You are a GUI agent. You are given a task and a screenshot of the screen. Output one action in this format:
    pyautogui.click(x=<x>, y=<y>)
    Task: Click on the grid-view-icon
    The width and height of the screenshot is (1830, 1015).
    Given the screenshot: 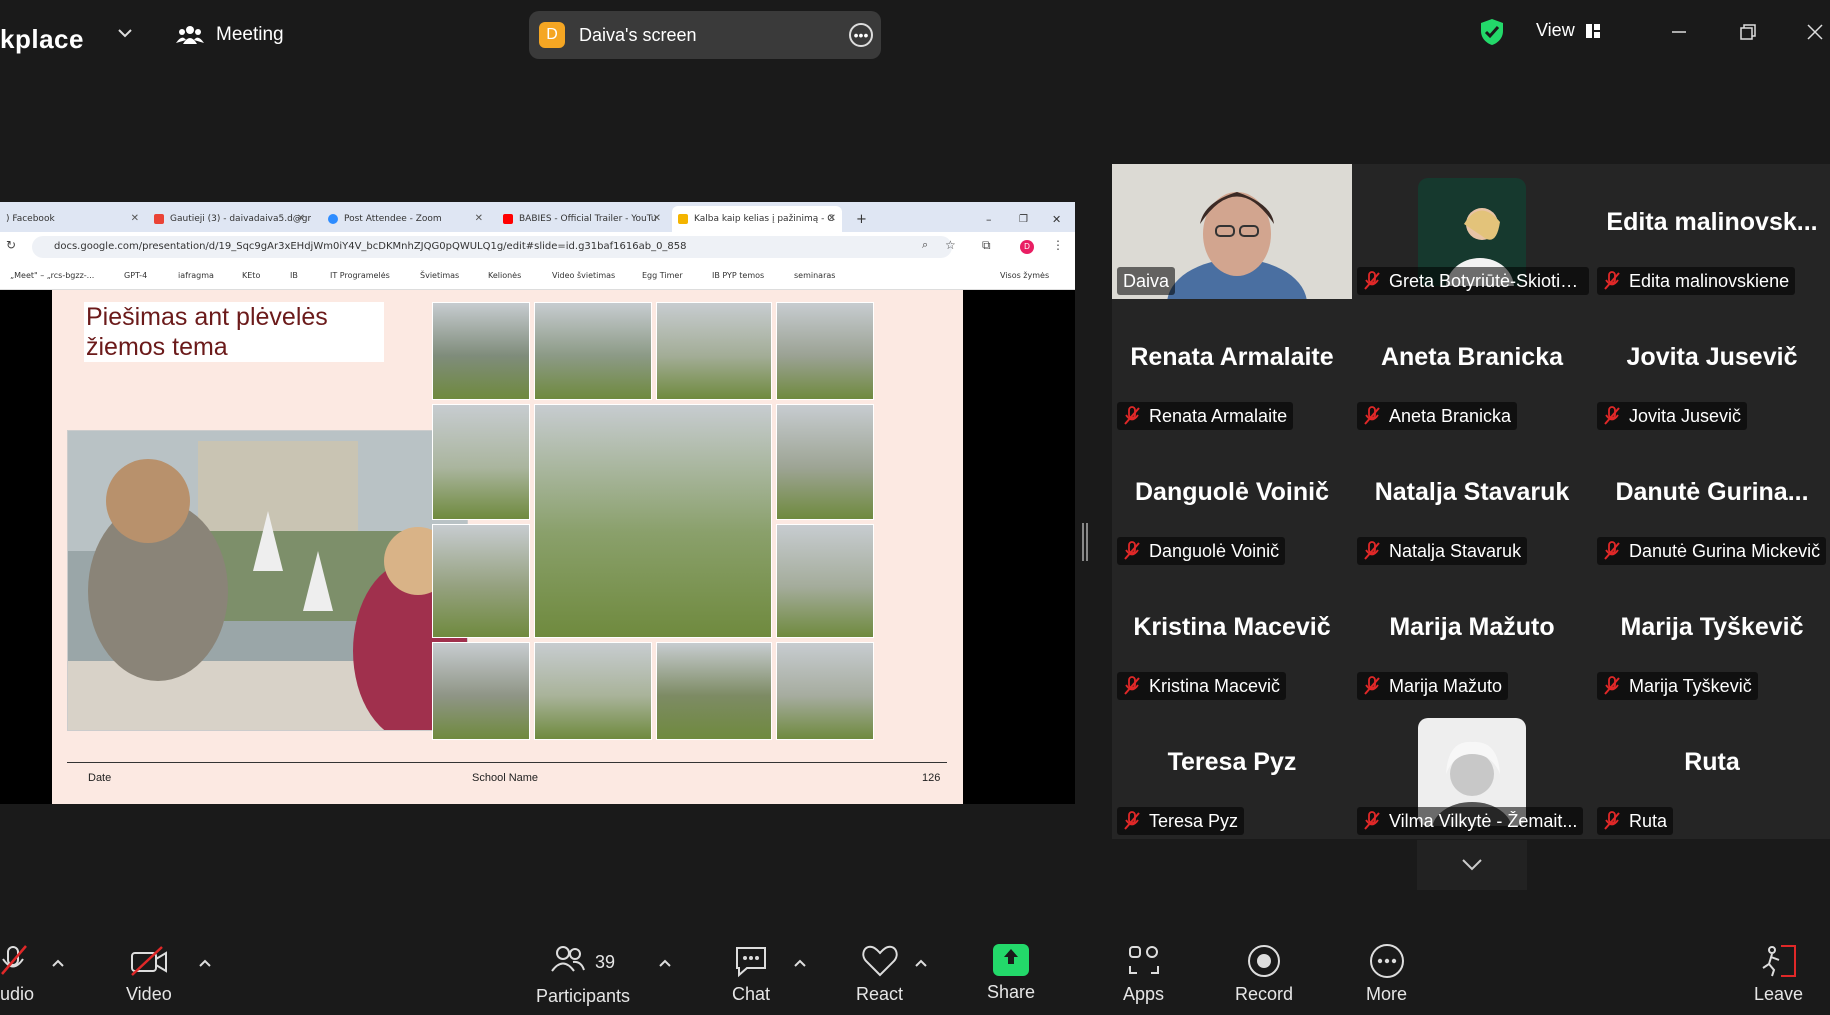 What is the action you would take?
    pyautogui.click(x=1592, y=30)
    